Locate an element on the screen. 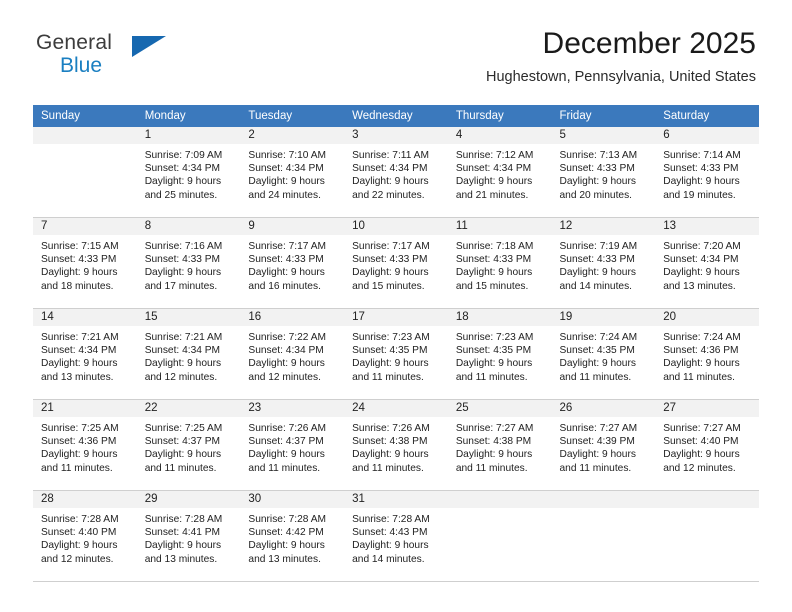 This screenshot has height=612, width=792. day-number: 29 is located at coordinates (188, 499).